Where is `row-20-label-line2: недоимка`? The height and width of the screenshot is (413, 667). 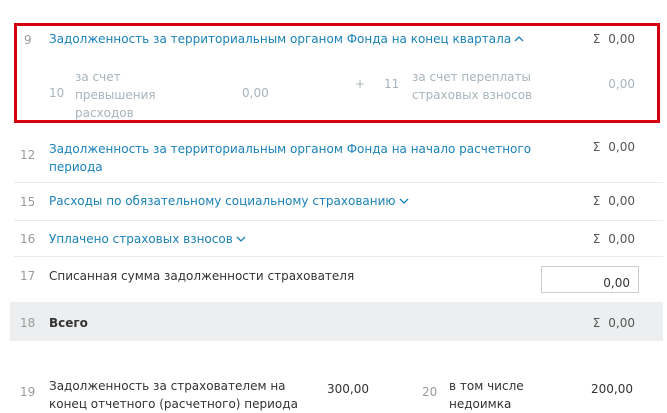 row-20-label-line2: недоимка is located at coordinates (480, 404).